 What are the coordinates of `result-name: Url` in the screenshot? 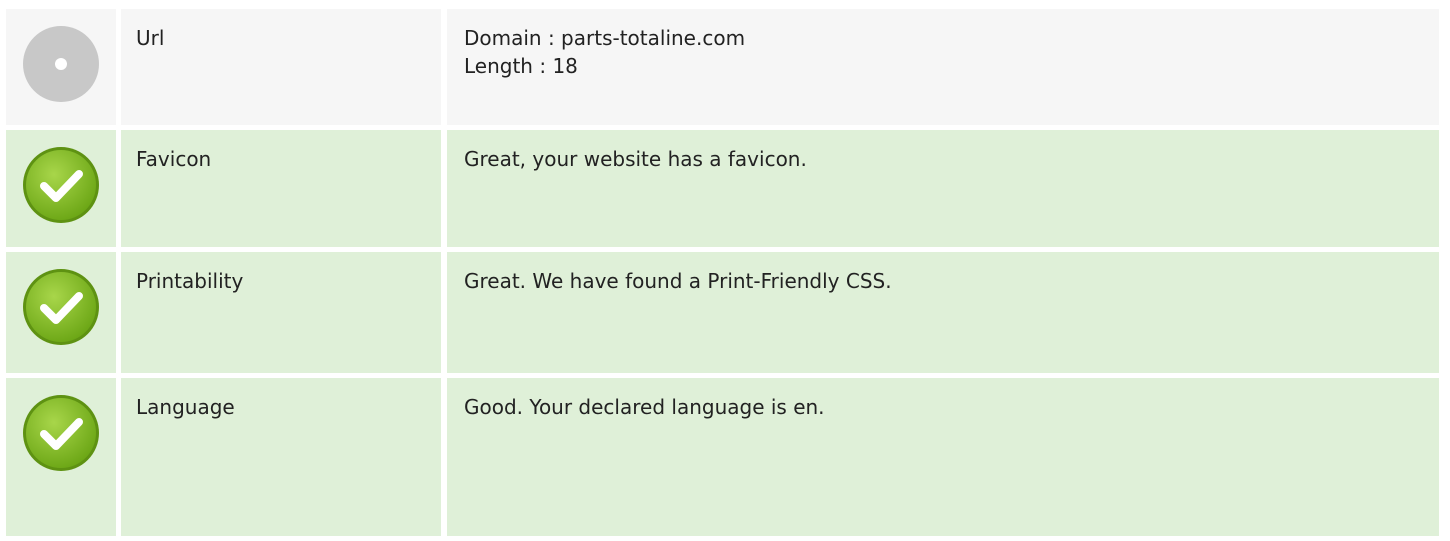 It's located at (281, 67).